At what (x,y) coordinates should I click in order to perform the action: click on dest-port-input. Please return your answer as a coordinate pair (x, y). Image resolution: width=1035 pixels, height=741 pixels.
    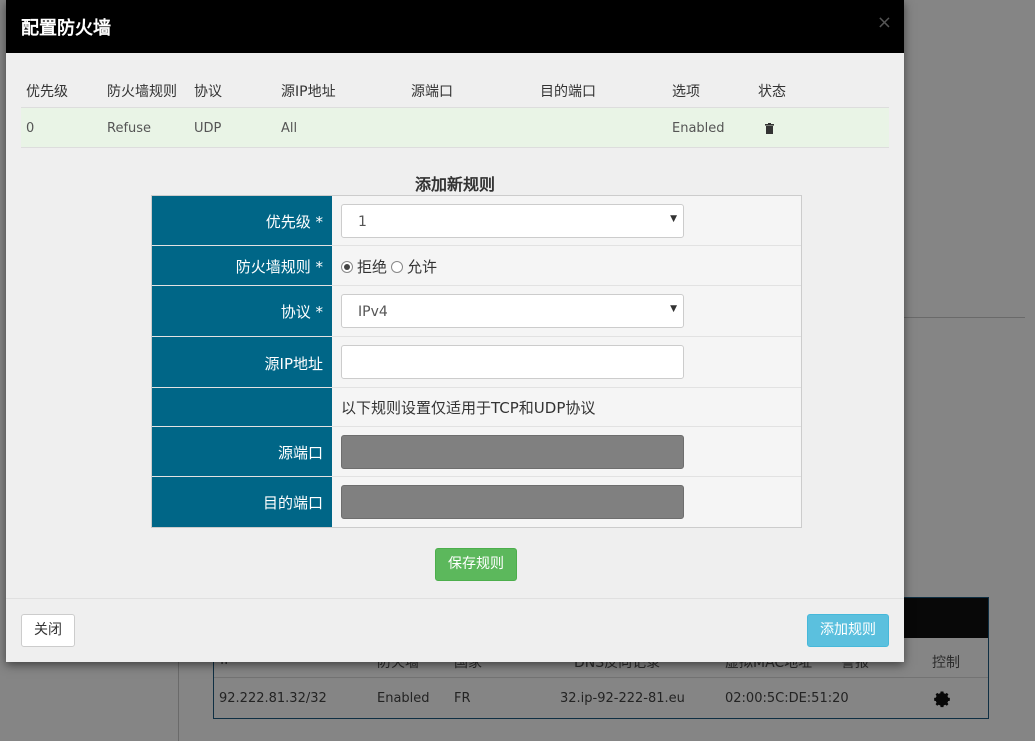
    Looking at the image, I should click on (512, 502).